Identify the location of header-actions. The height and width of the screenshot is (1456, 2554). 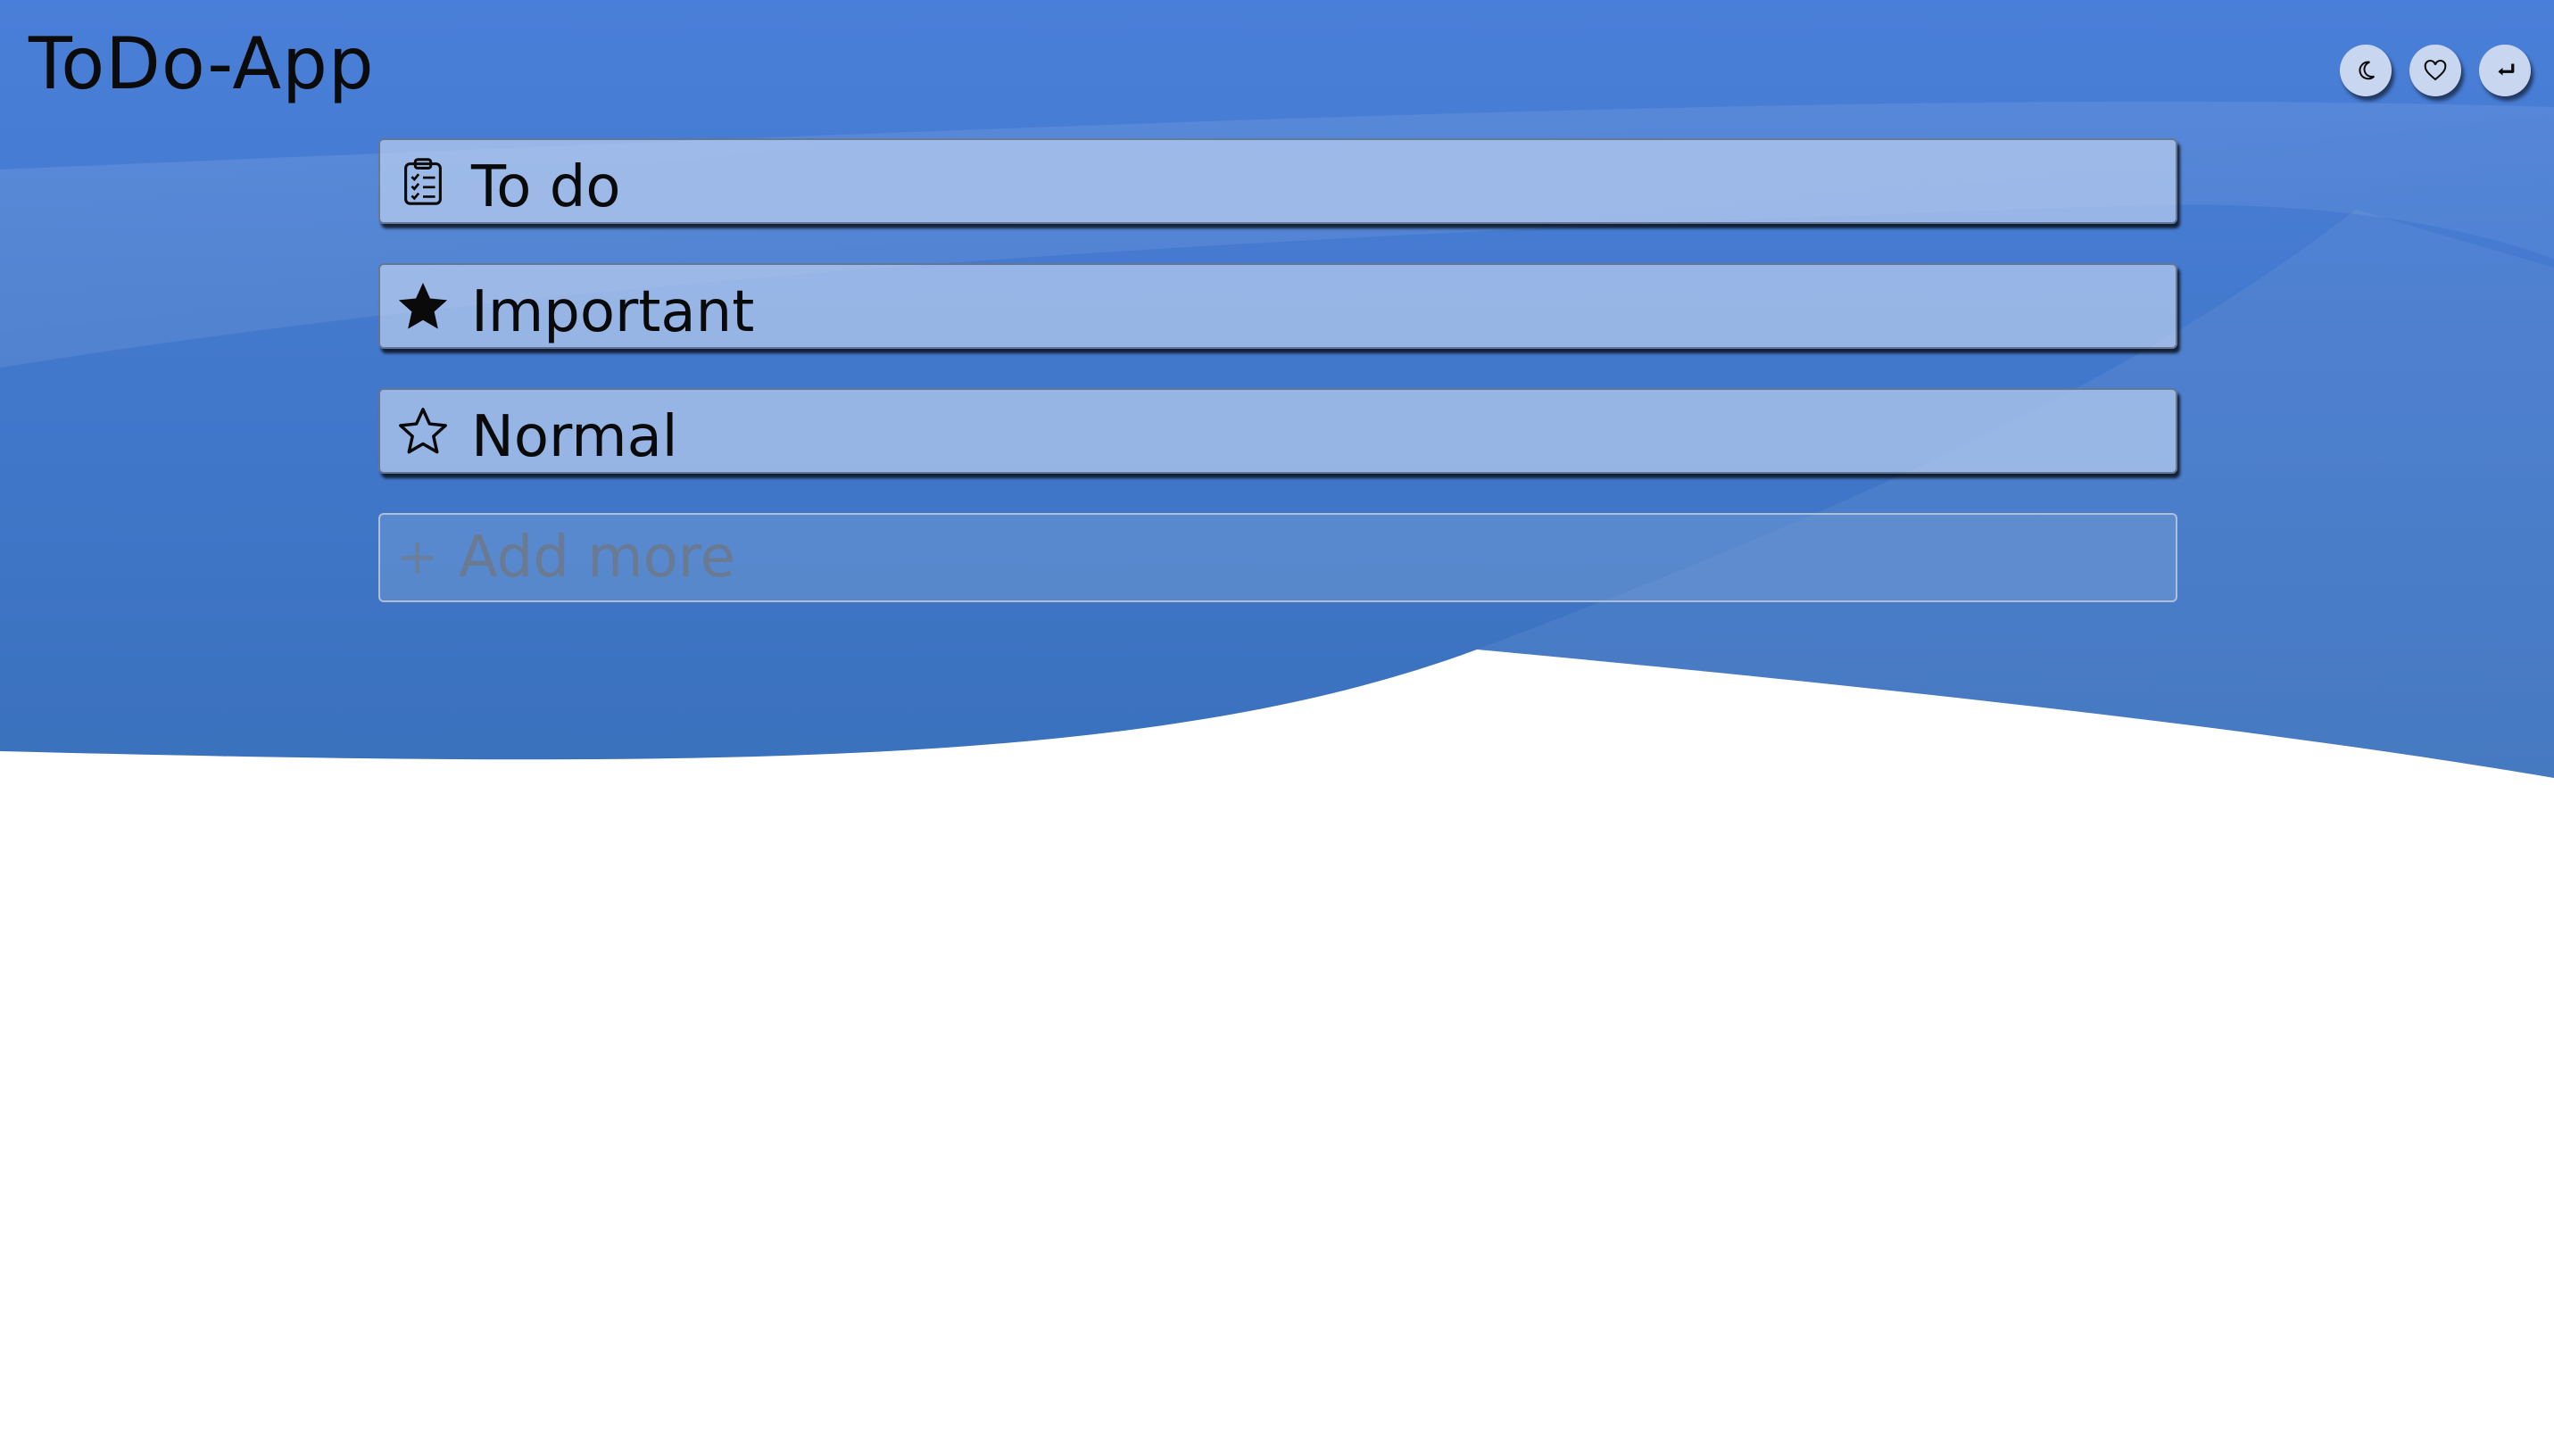
(2435, 71).